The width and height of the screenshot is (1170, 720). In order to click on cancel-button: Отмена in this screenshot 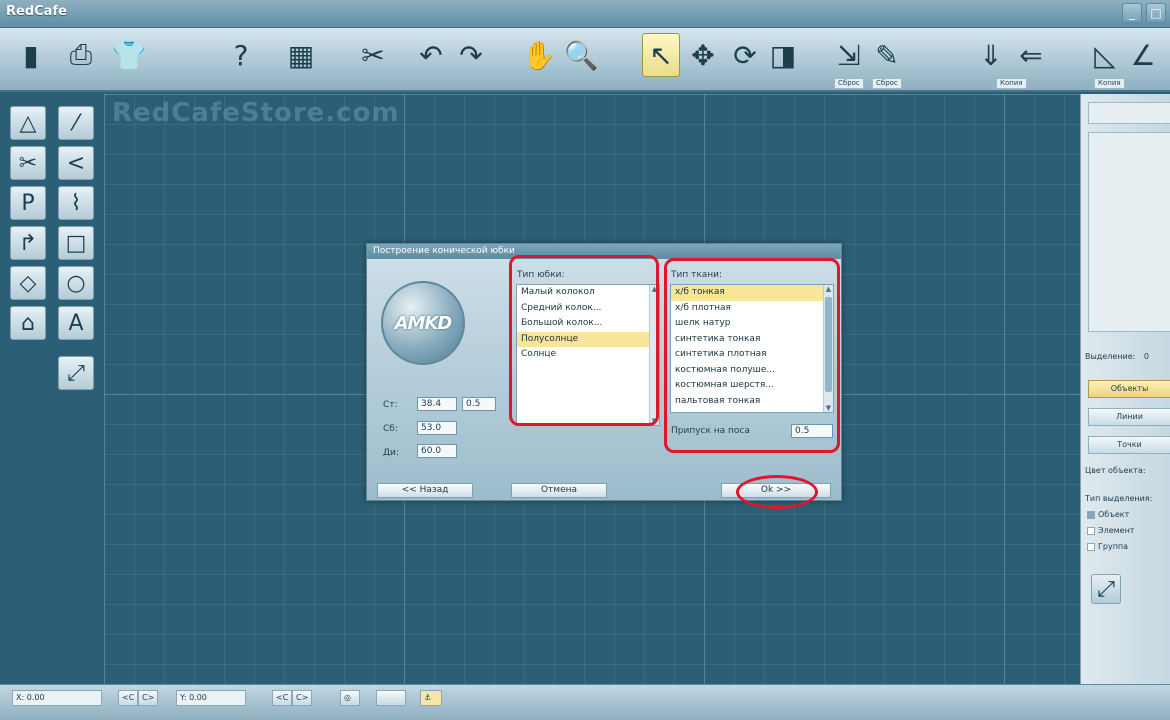, I will do `click(559, 490)`.